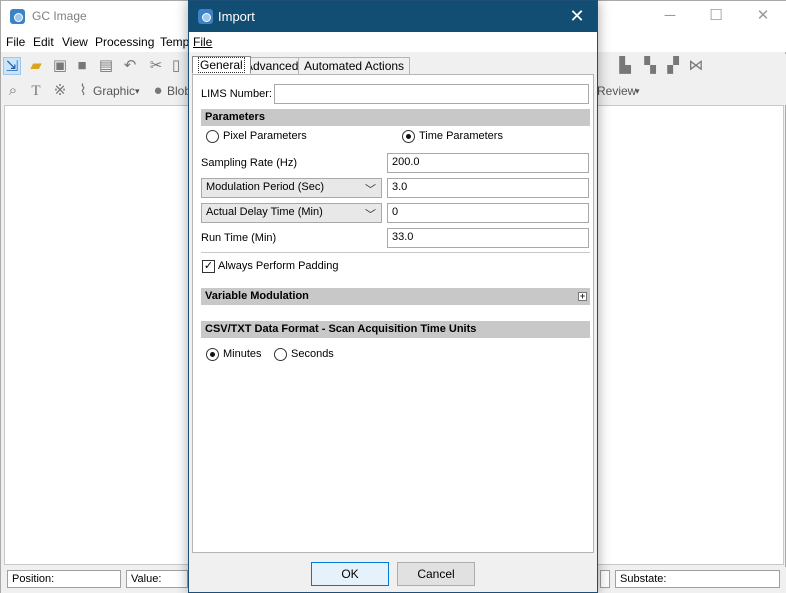 Image resolution: width=786 pixels, height=593 pixels. What do you see at coordinates (488, 188) in the screenshot?
I see `modulation-period-input: 3.0` at bounding box center [488, 188].